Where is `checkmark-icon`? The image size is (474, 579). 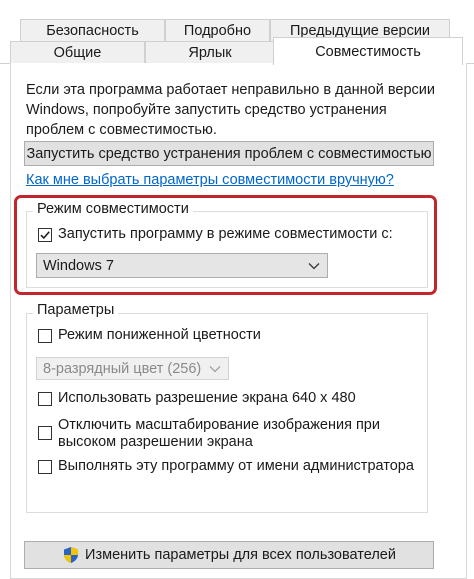
checkmark-icon is located at coordinates (45, 235).